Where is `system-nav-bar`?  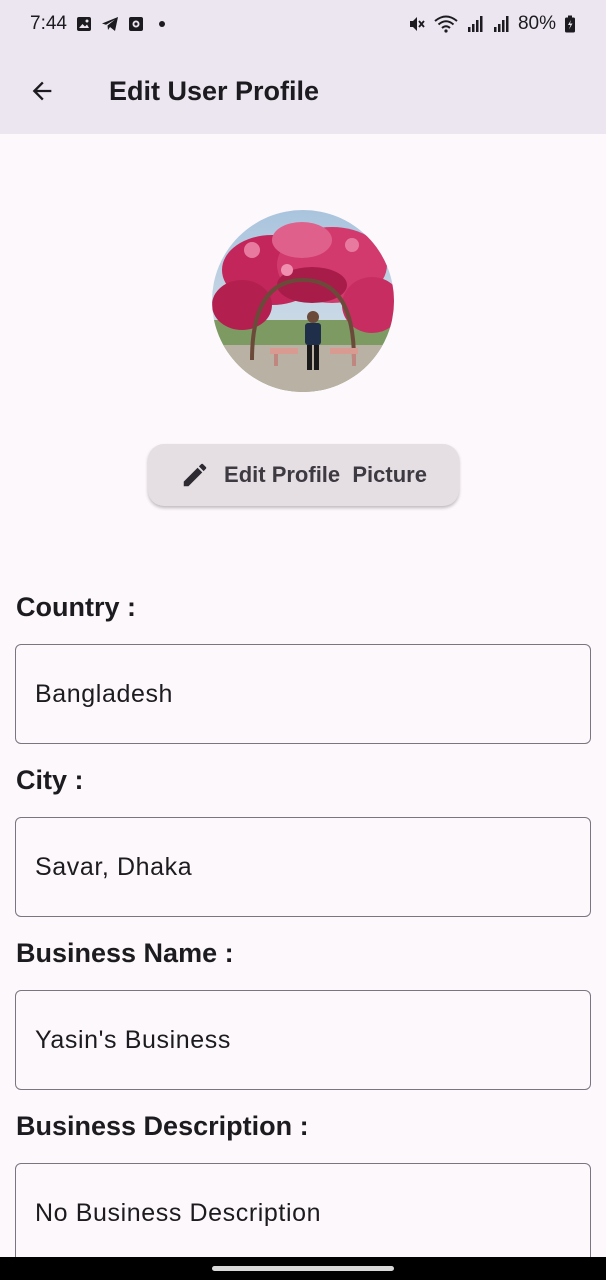
system-nav-bar is located at coordinates (303, 1268).